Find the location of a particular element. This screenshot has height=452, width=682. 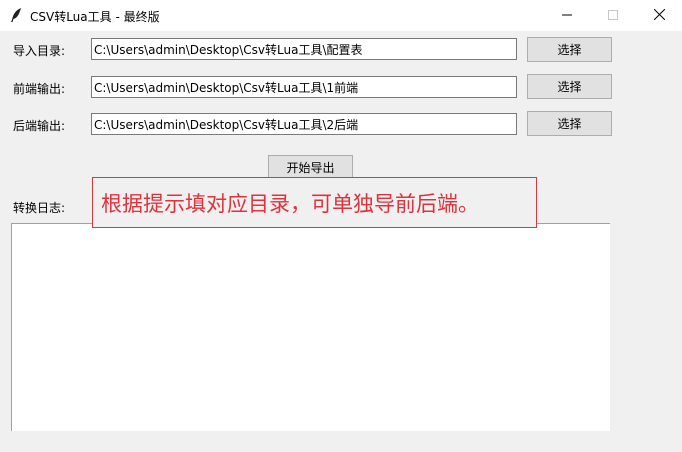

backend-output-input is located at coordinates (304, 124).